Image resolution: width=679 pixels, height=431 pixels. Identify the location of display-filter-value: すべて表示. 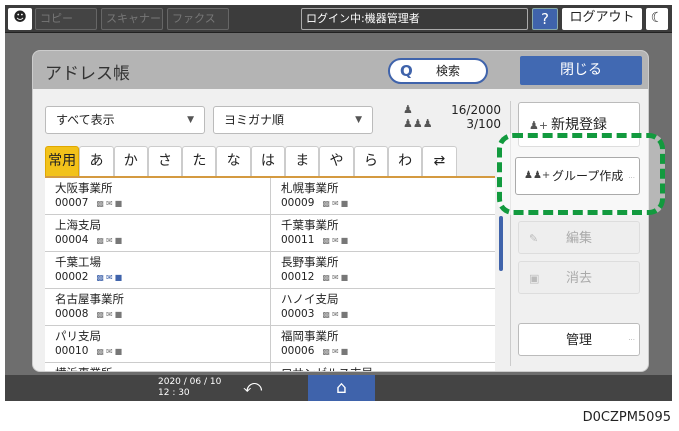
(85, 120).